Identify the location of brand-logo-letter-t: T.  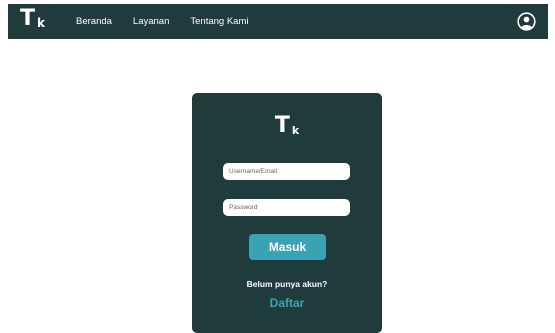
(28, 18).